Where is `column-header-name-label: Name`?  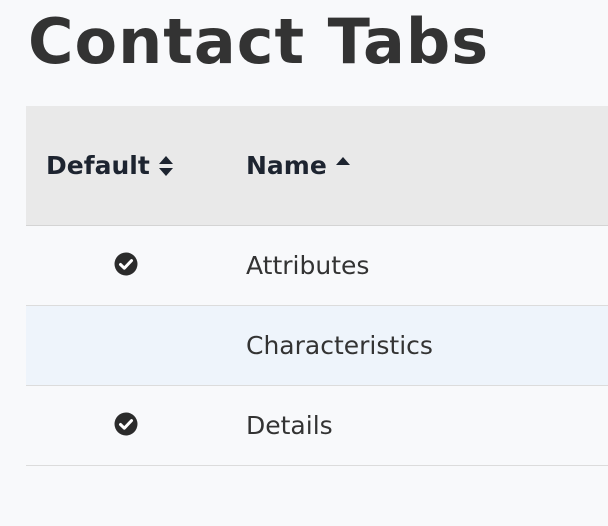 column-header-name-label: Name is located at coordinates (286, 165).